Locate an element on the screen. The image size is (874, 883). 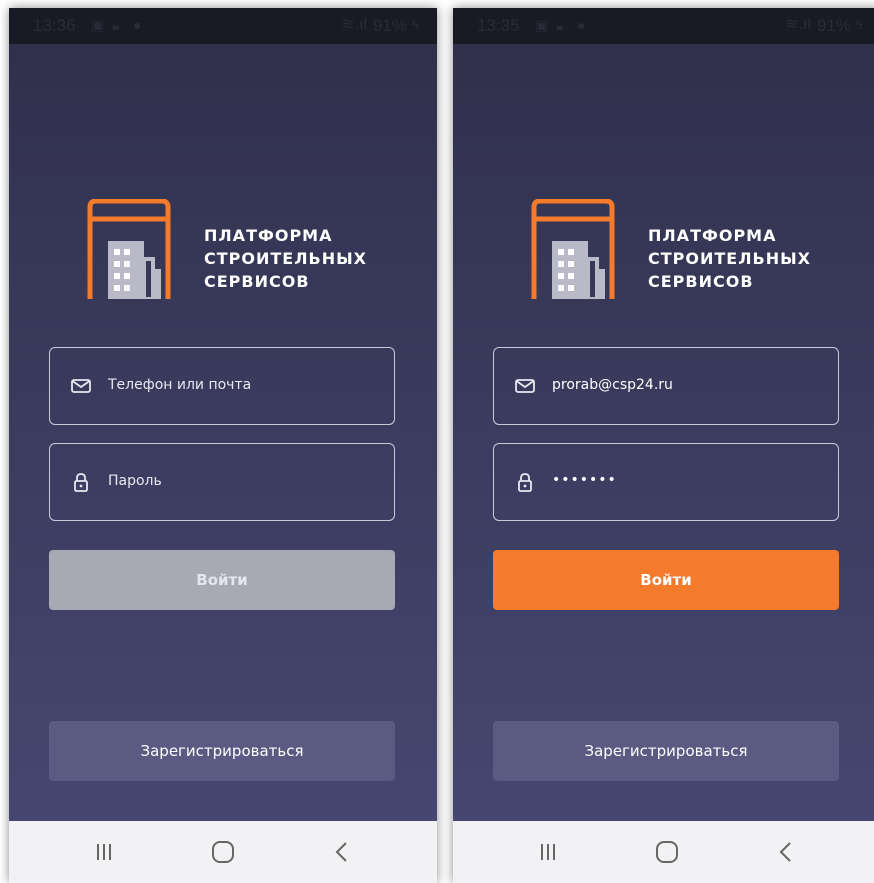
password-field-value: ••••••• is located at coordinates (584, 480).